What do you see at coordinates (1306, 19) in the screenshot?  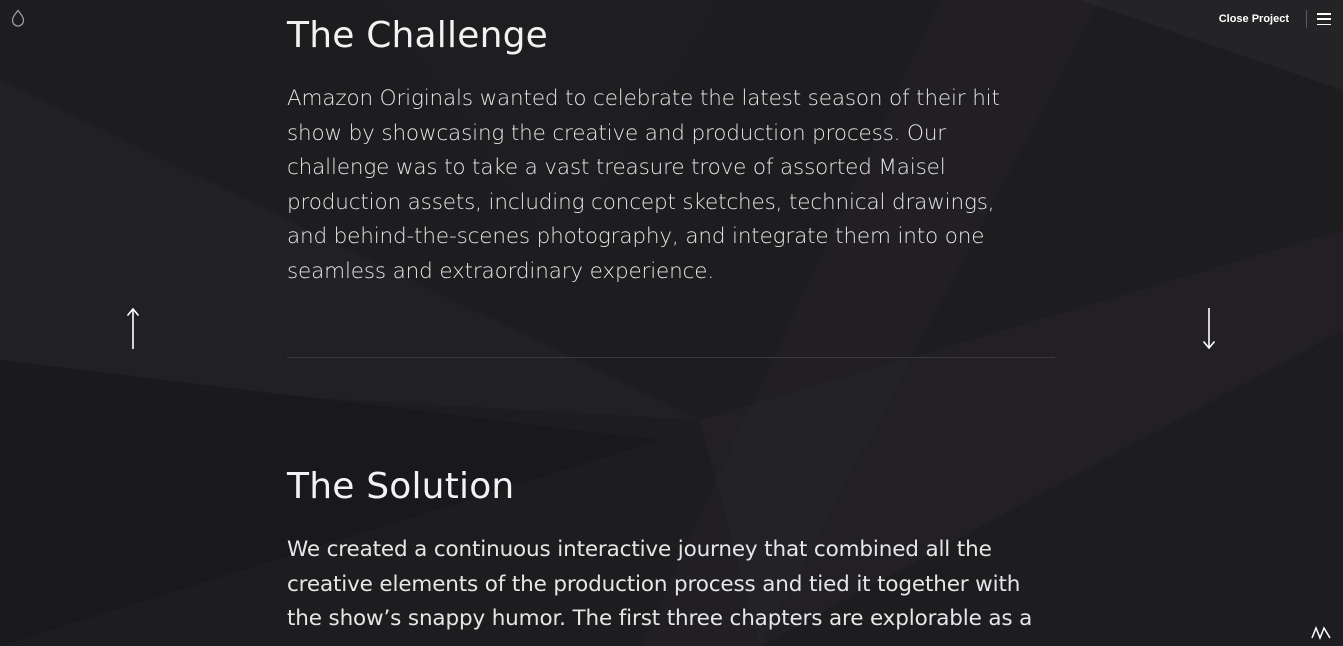 I see `topbar-divider` at bounding box center [1306, 19].